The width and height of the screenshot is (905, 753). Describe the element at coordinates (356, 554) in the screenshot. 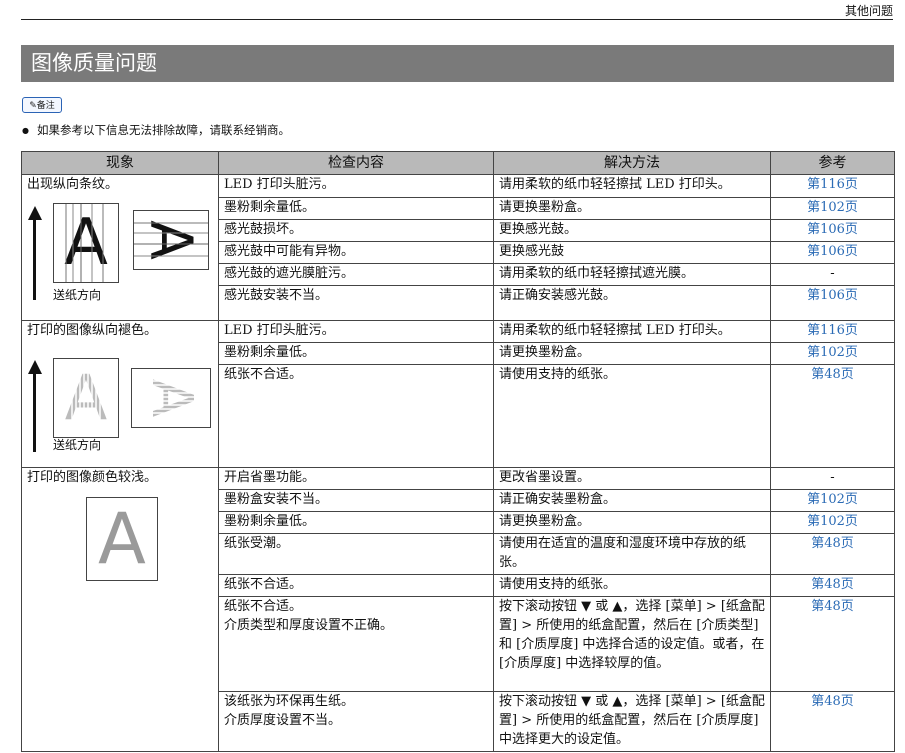

I see `check-cell: 纸张受潮。` at that location.